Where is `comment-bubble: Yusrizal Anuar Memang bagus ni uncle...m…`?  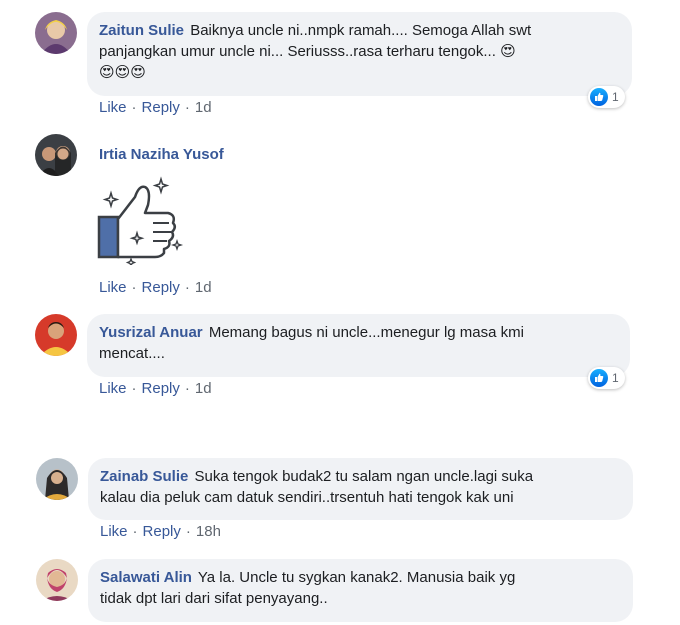
comment-bubble: Yusrizal Anuar Memang bagus ni uncle...m… is located at coordinates (358, 345).